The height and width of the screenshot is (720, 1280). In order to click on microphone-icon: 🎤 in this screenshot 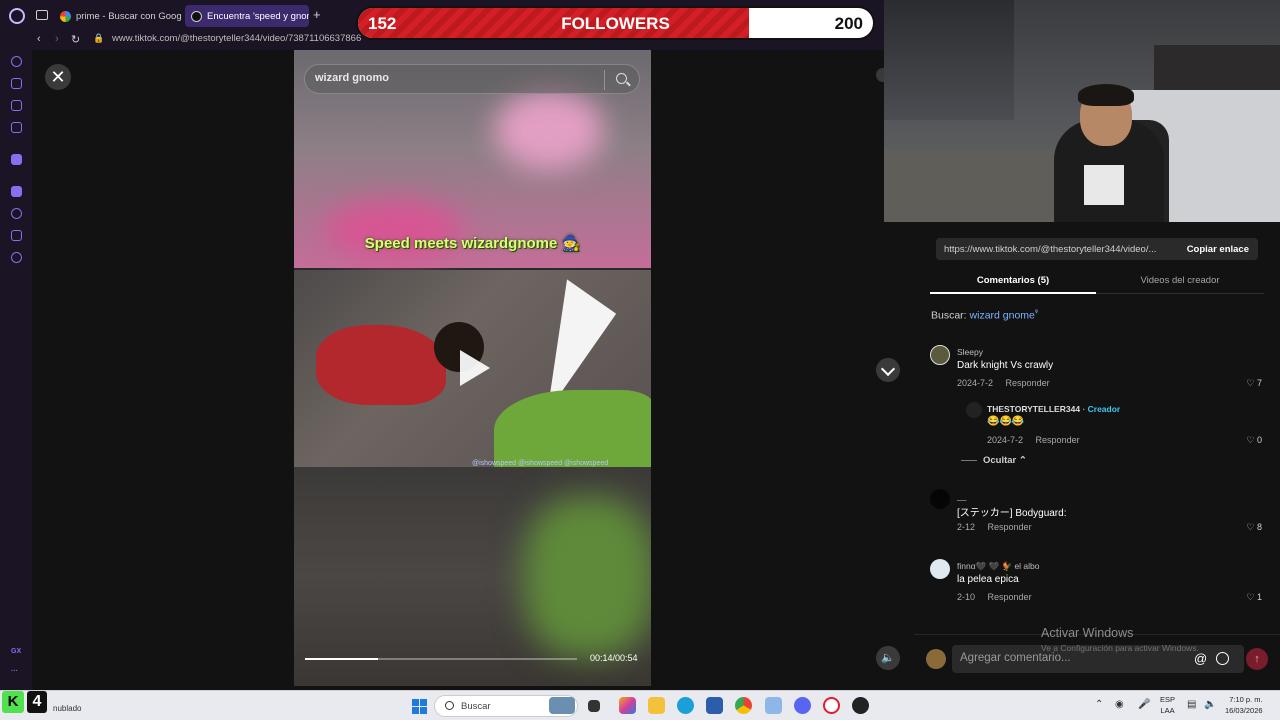, I will do `click(1144, 704)`.